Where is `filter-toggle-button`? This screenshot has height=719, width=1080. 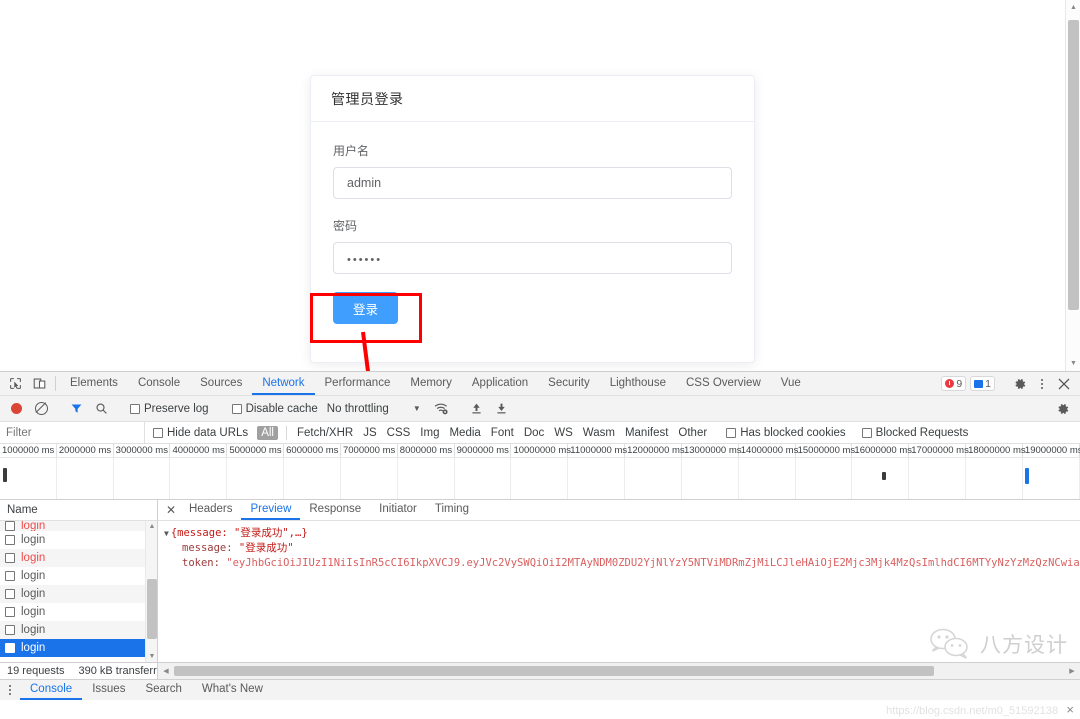
filter-toggle-button is located at coordinates (76, 408).